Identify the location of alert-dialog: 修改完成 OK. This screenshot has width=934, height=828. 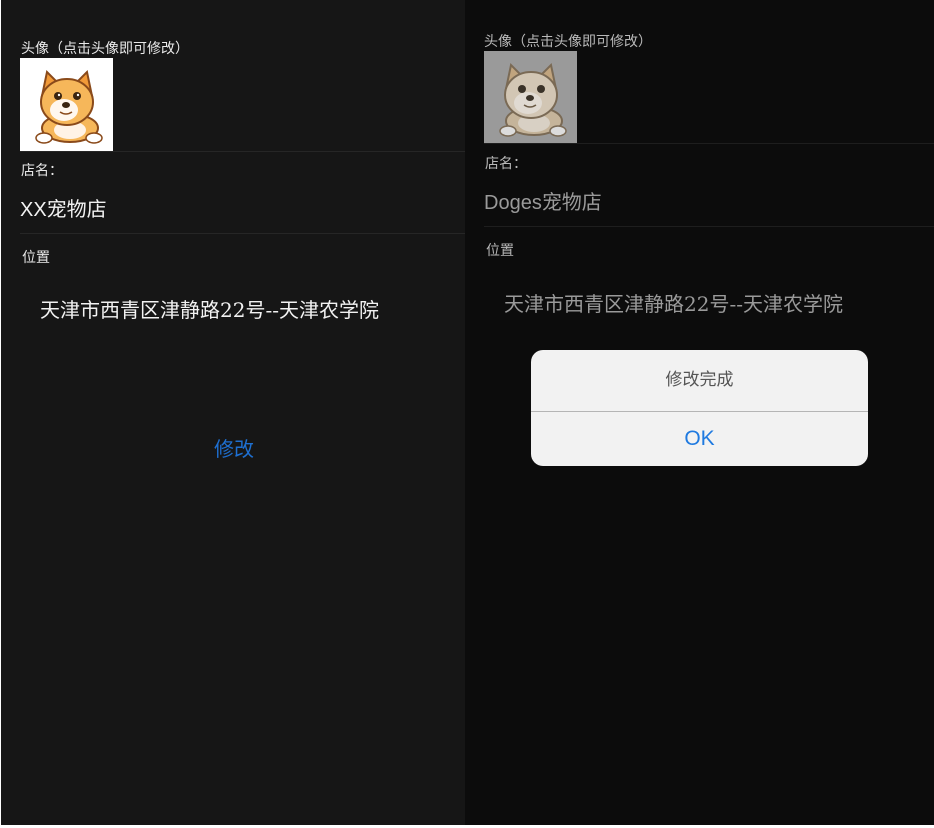
(699, 408).